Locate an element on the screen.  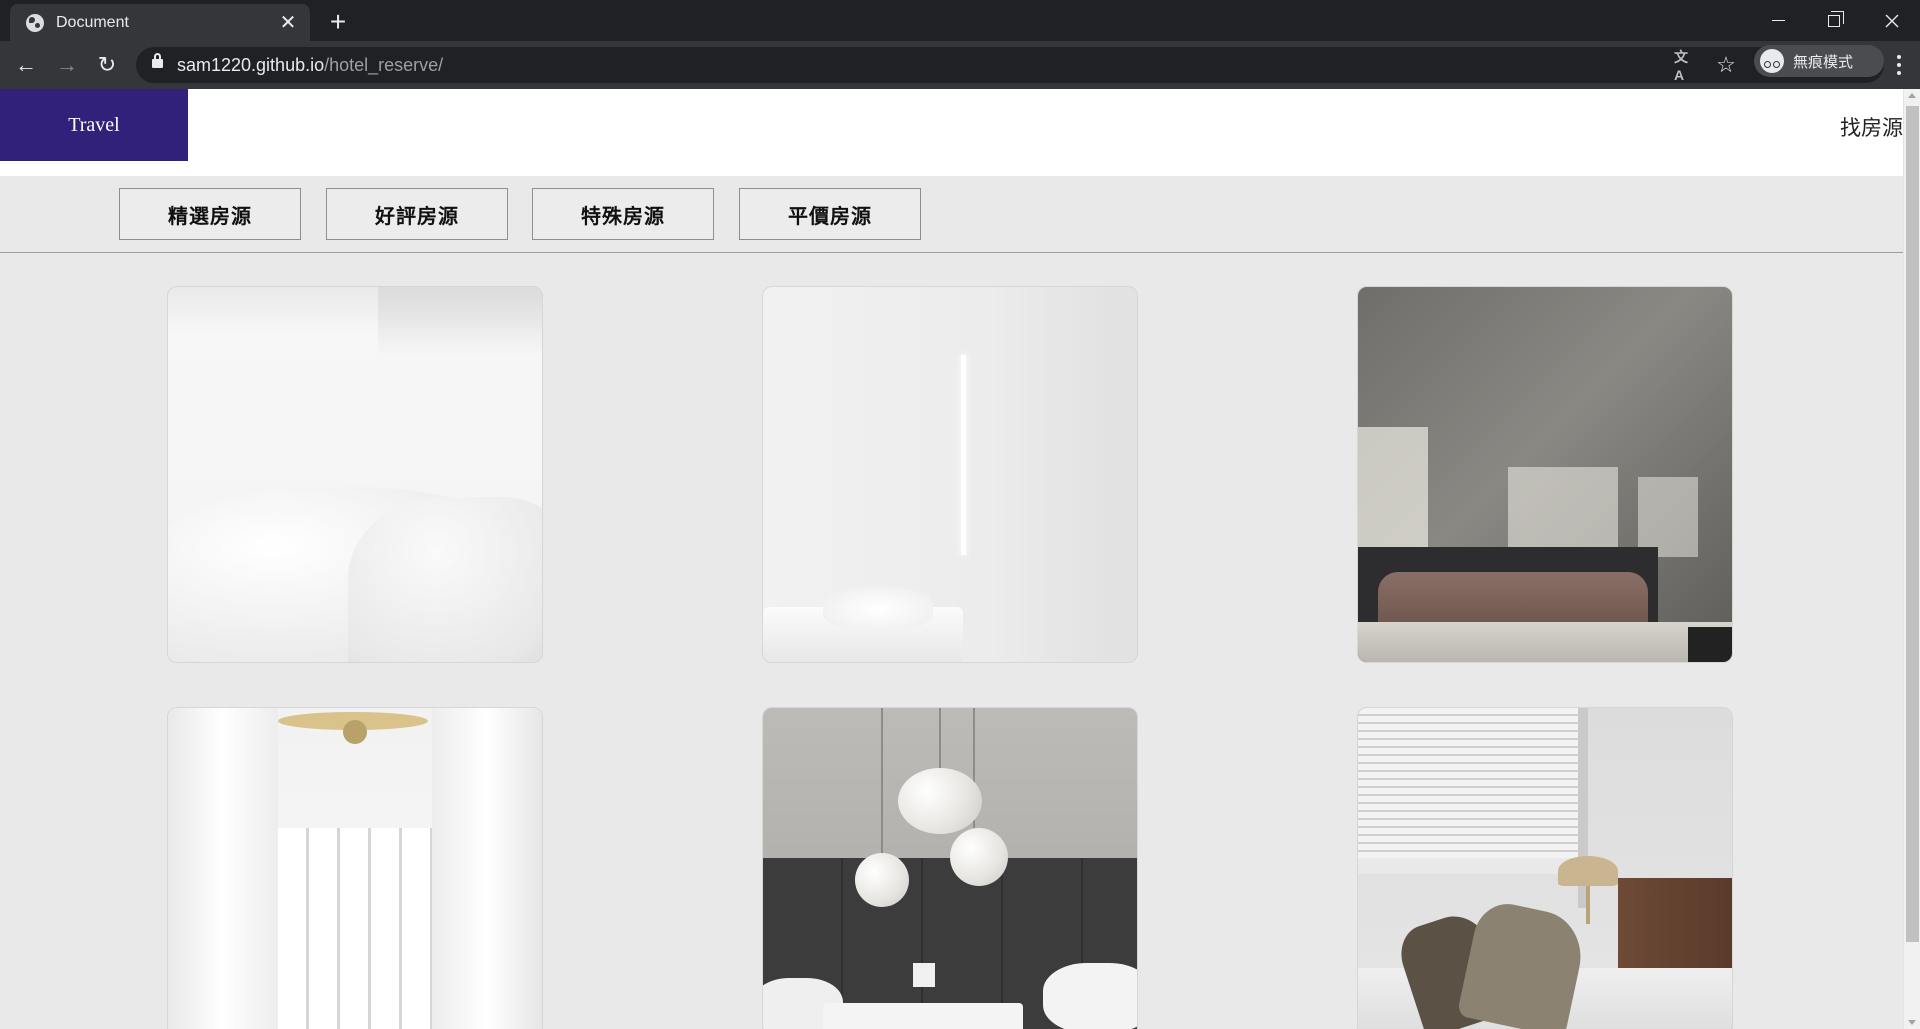
find-listings-link: 找房源 is located at coordinates (1871, 127).